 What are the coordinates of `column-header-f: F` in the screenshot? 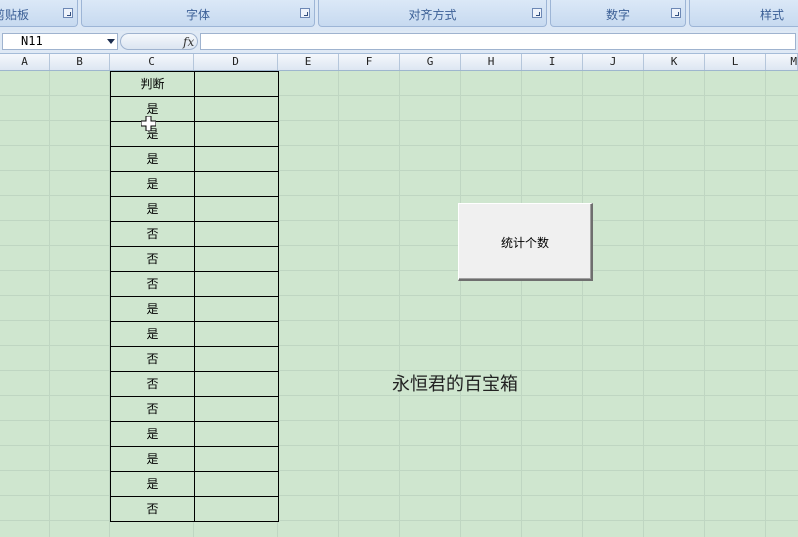 It's located at (369, 62).